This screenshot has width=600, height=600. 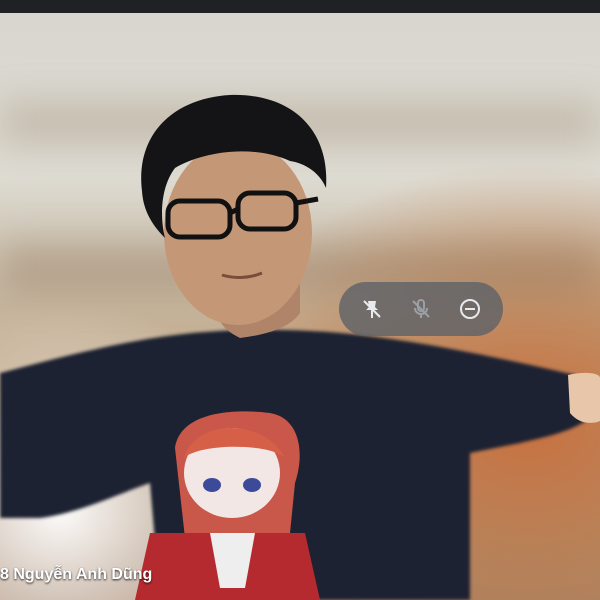 I want to click on top-bar, so click(x=300, y=6).